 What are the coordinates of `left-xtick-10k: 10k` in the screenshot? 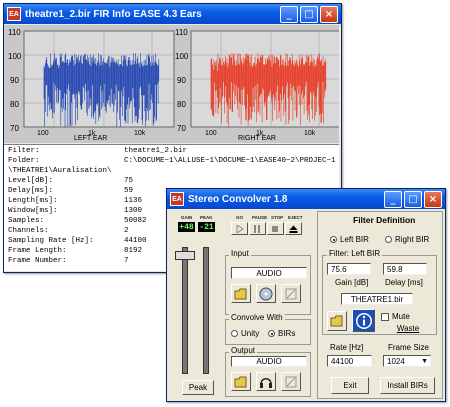 It's located at (140, 133).